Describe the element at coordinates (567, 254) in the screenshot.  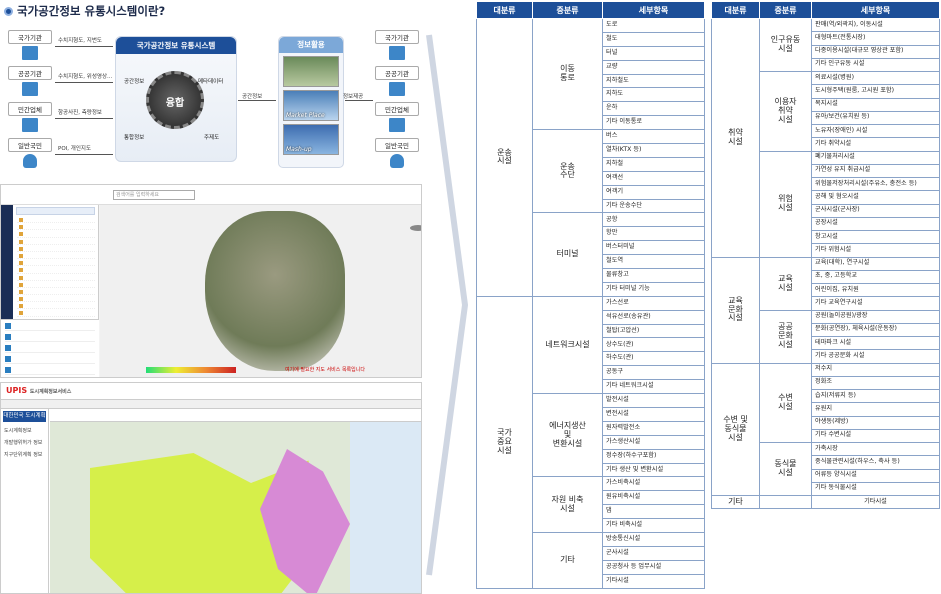
I see `middle-category: 터미널` at that location.